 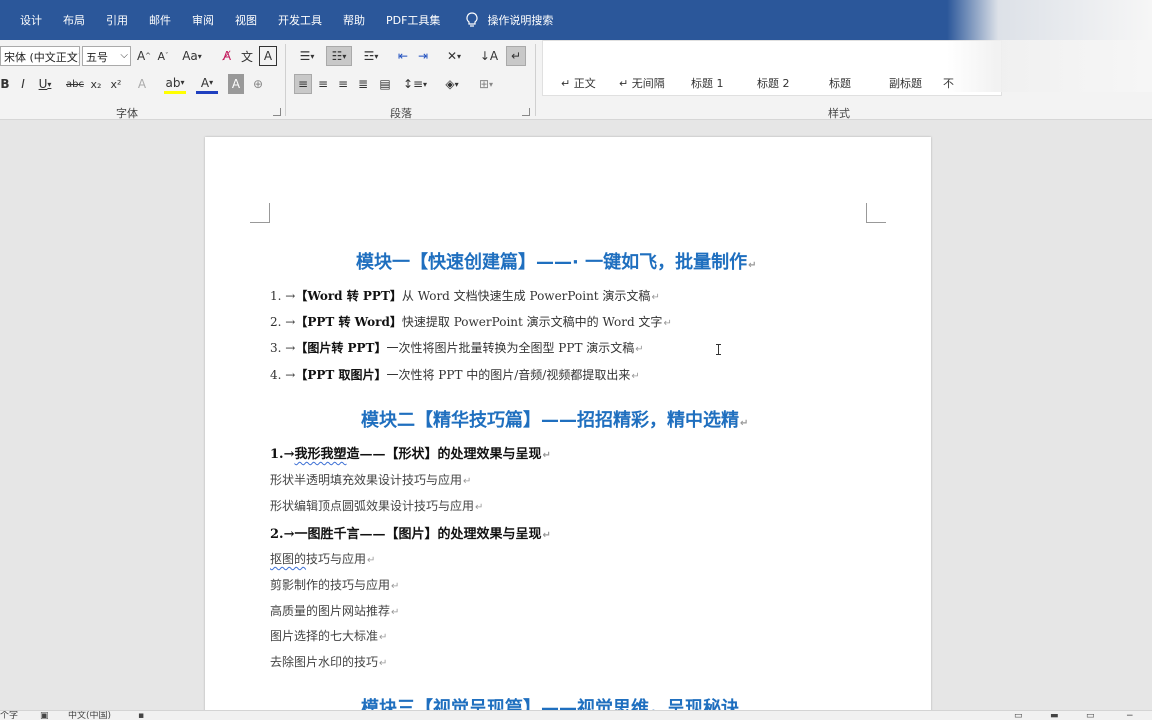 What do you see at coordinates (285, 80) in the screenshot?
I see `separator` at bounding box center [285, 80].